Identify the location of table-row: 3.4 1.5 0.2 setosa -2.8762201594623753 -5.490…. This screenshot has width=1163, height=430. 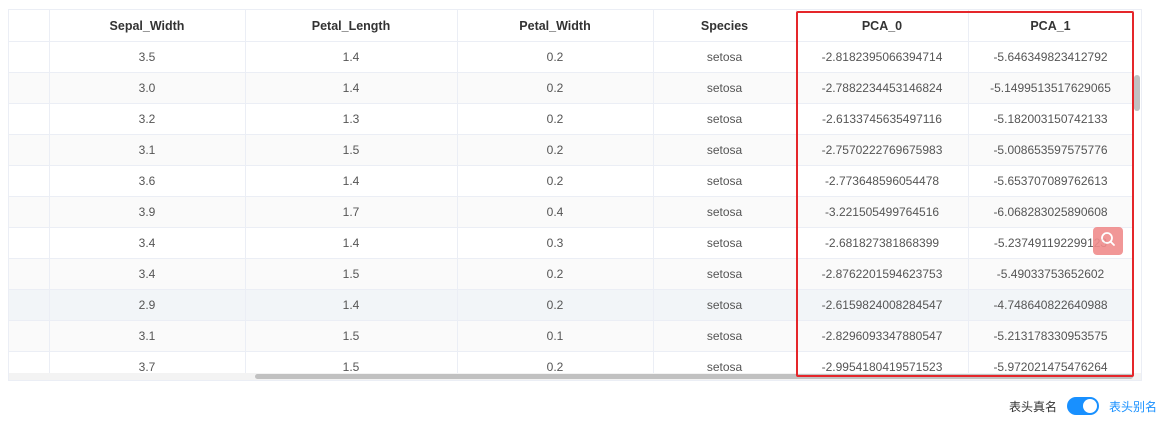
(571, 274).